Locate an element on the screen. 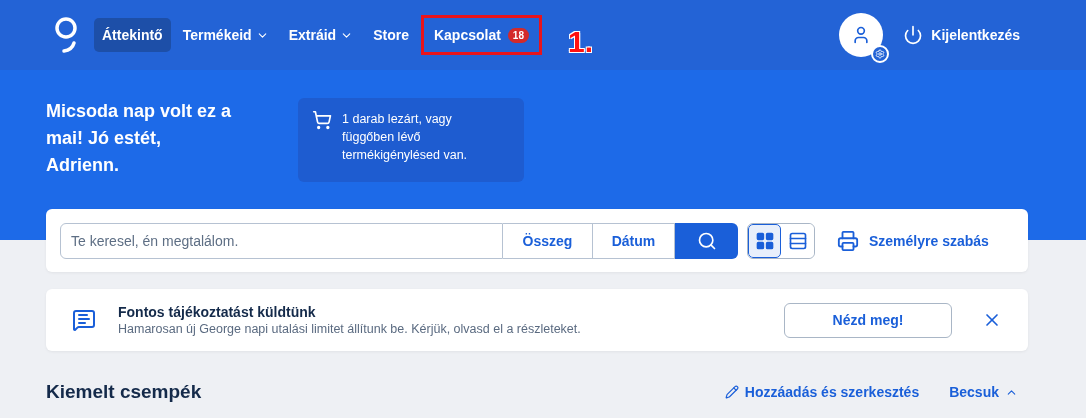 The image size is (1086, 418). filter-button: Összeg is located at coordinates (548, 240).